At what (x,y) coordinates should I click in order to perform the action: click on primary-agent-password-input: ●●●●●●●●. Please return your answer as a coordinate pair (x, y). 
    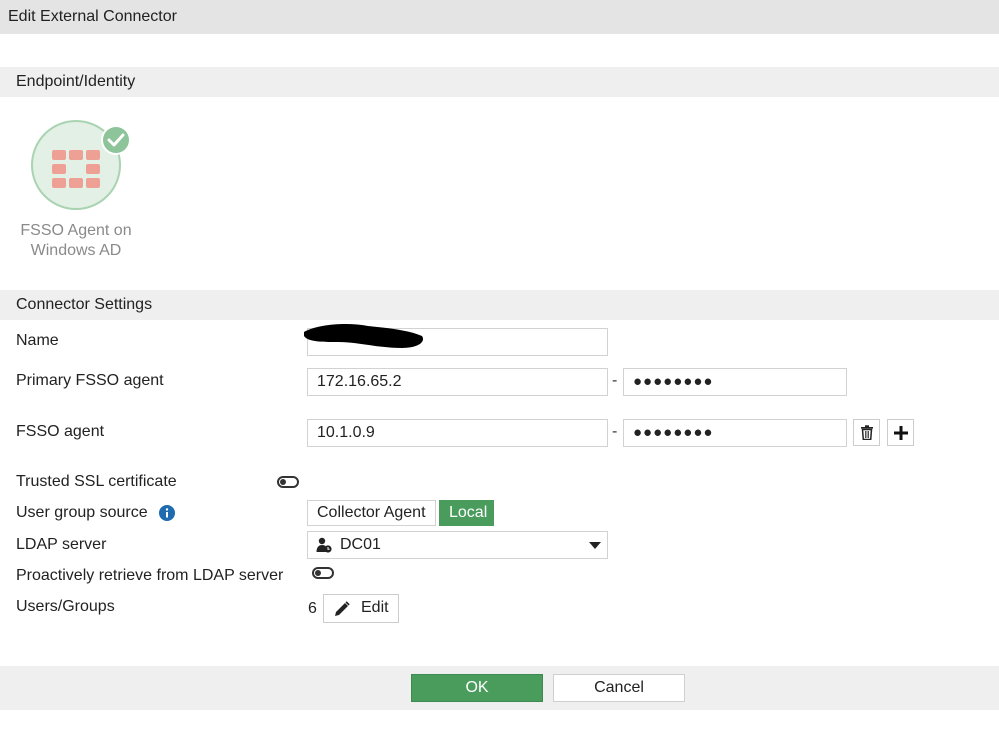
    Looking at the image, I should click on (735, 382).